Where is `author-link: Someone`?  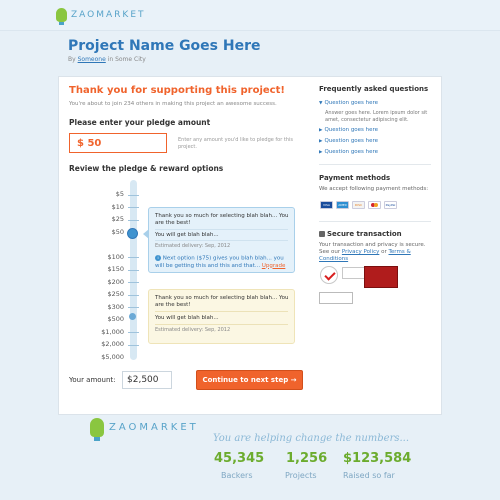 author-link: Someone is located at coordinates (92, 59).